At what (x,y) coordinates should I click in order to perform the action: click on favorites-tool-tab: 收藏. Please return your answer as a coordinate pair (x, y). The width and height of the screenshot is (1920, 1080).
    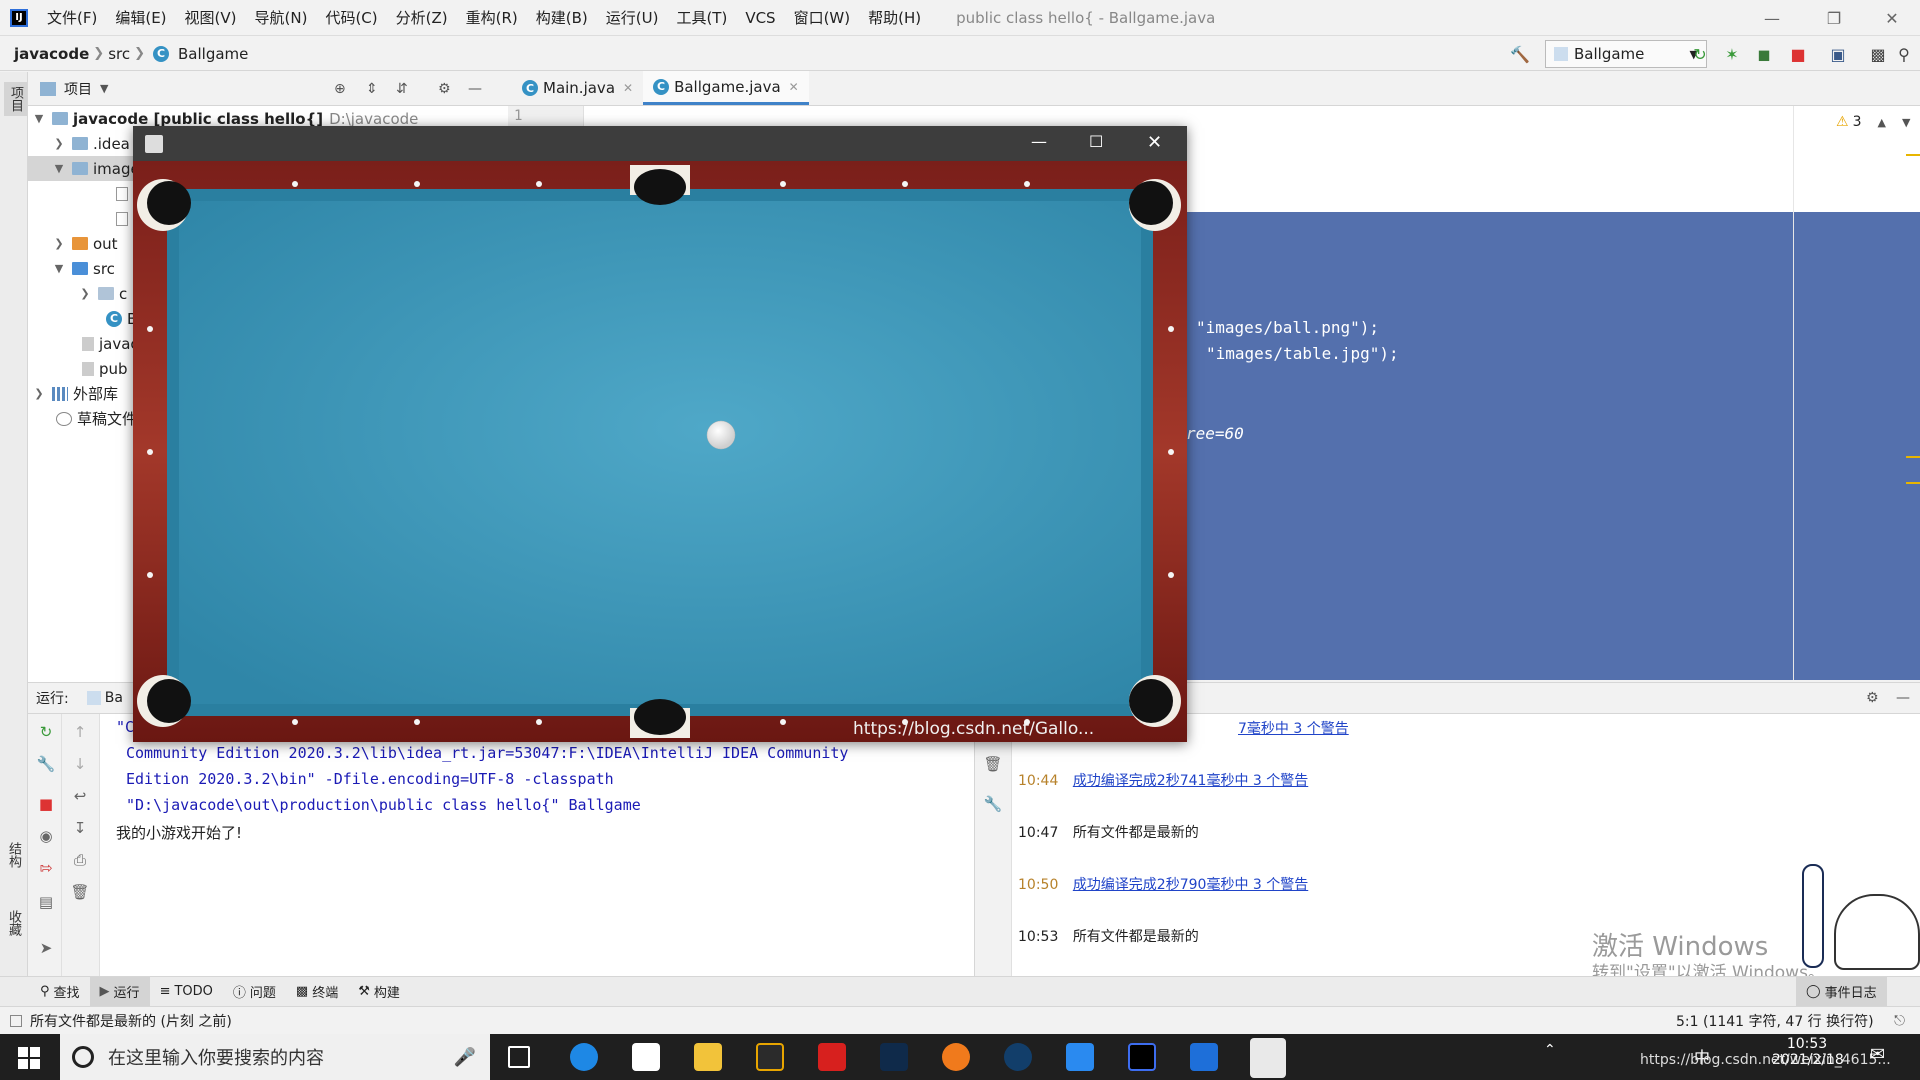
    Looking at the image, I should click on (13, 923).